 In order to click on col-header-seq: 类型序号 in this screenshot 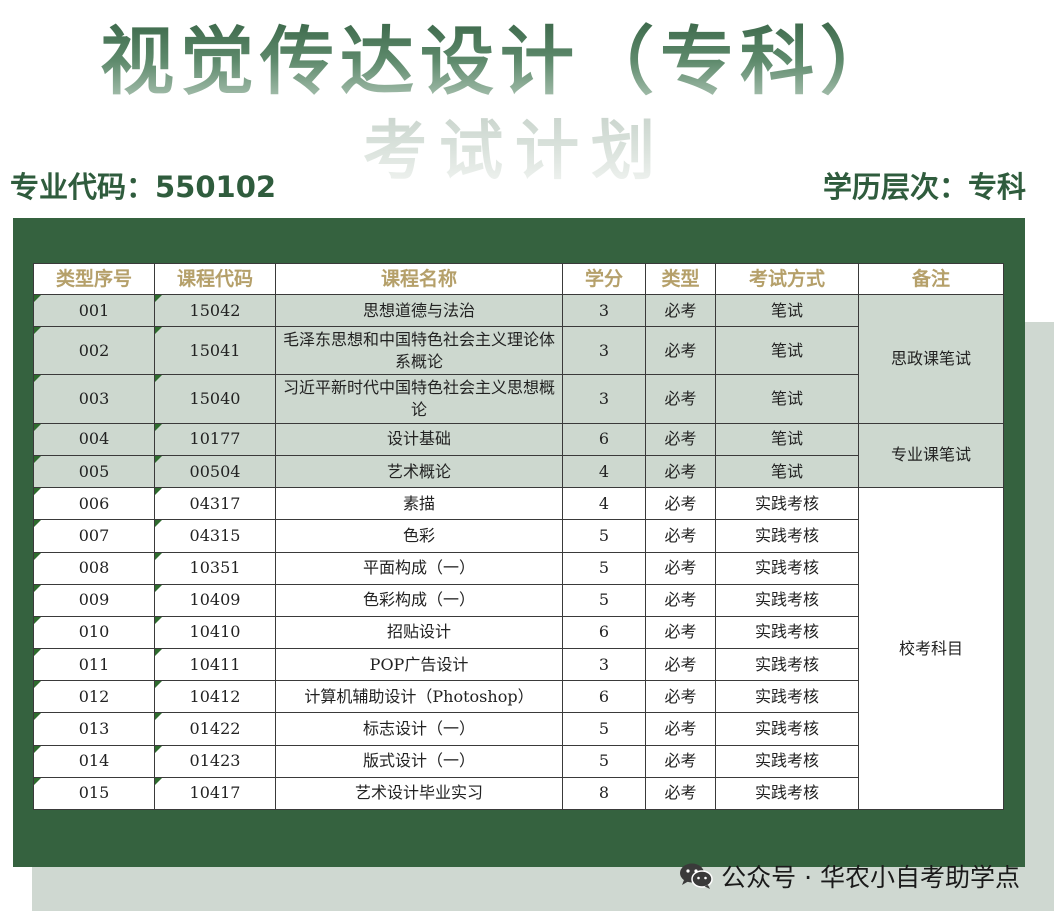, I will do `click(94, 279)`.